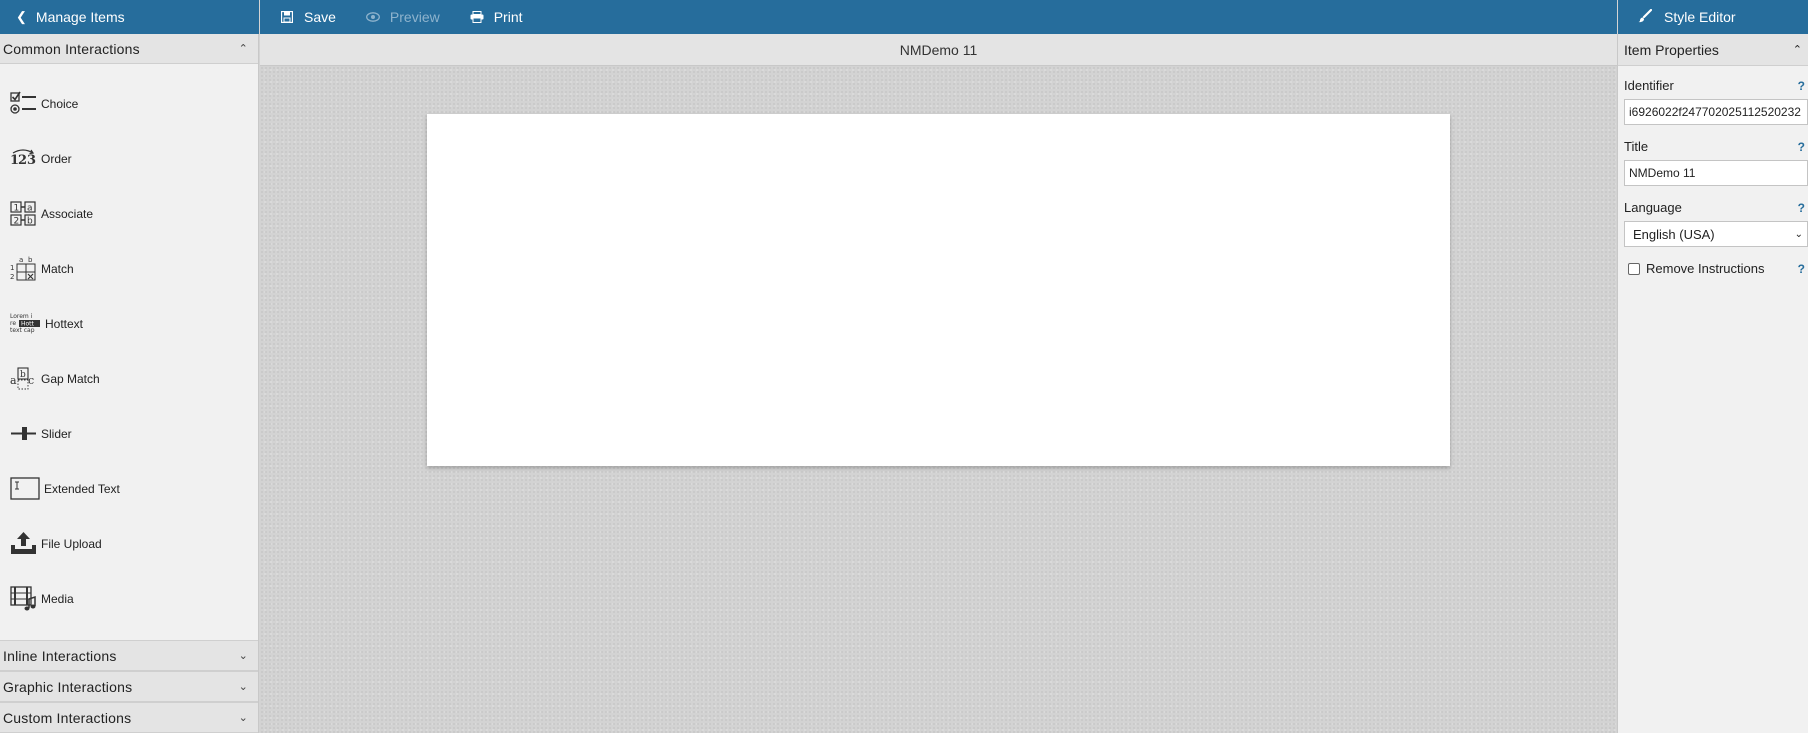 This screenshot has width=1808, height=733. I want to click on common-interactions-header: Common Interactions ⌃, so click(129, 49).